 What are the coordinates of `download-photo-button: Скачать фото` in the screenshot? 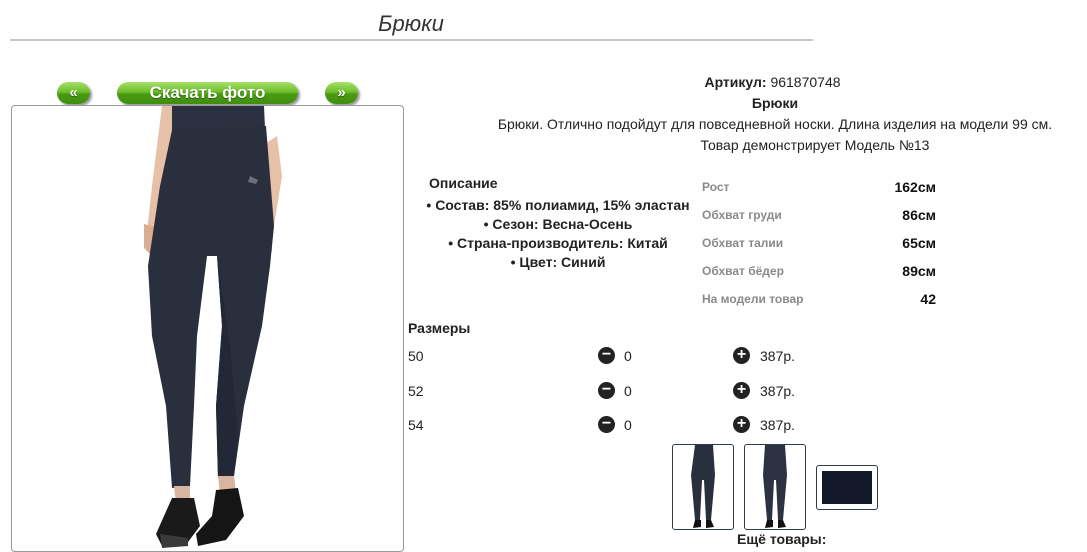 It's located at (207, 93).